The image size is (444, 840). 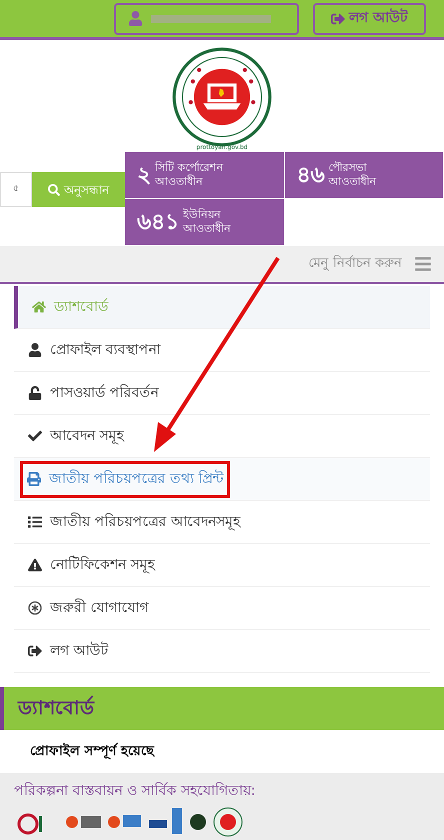 What do you see at coordinates (135, 18) in the screenshot?
I see `user-icon` at bounding box center [135, 18].